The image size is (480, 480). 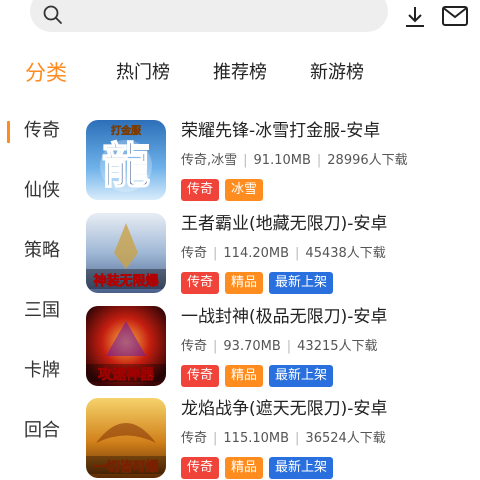 I want to click on game-title: 荣耀先锋-冰雪打金服-安卓, so click(x=281, y=131).